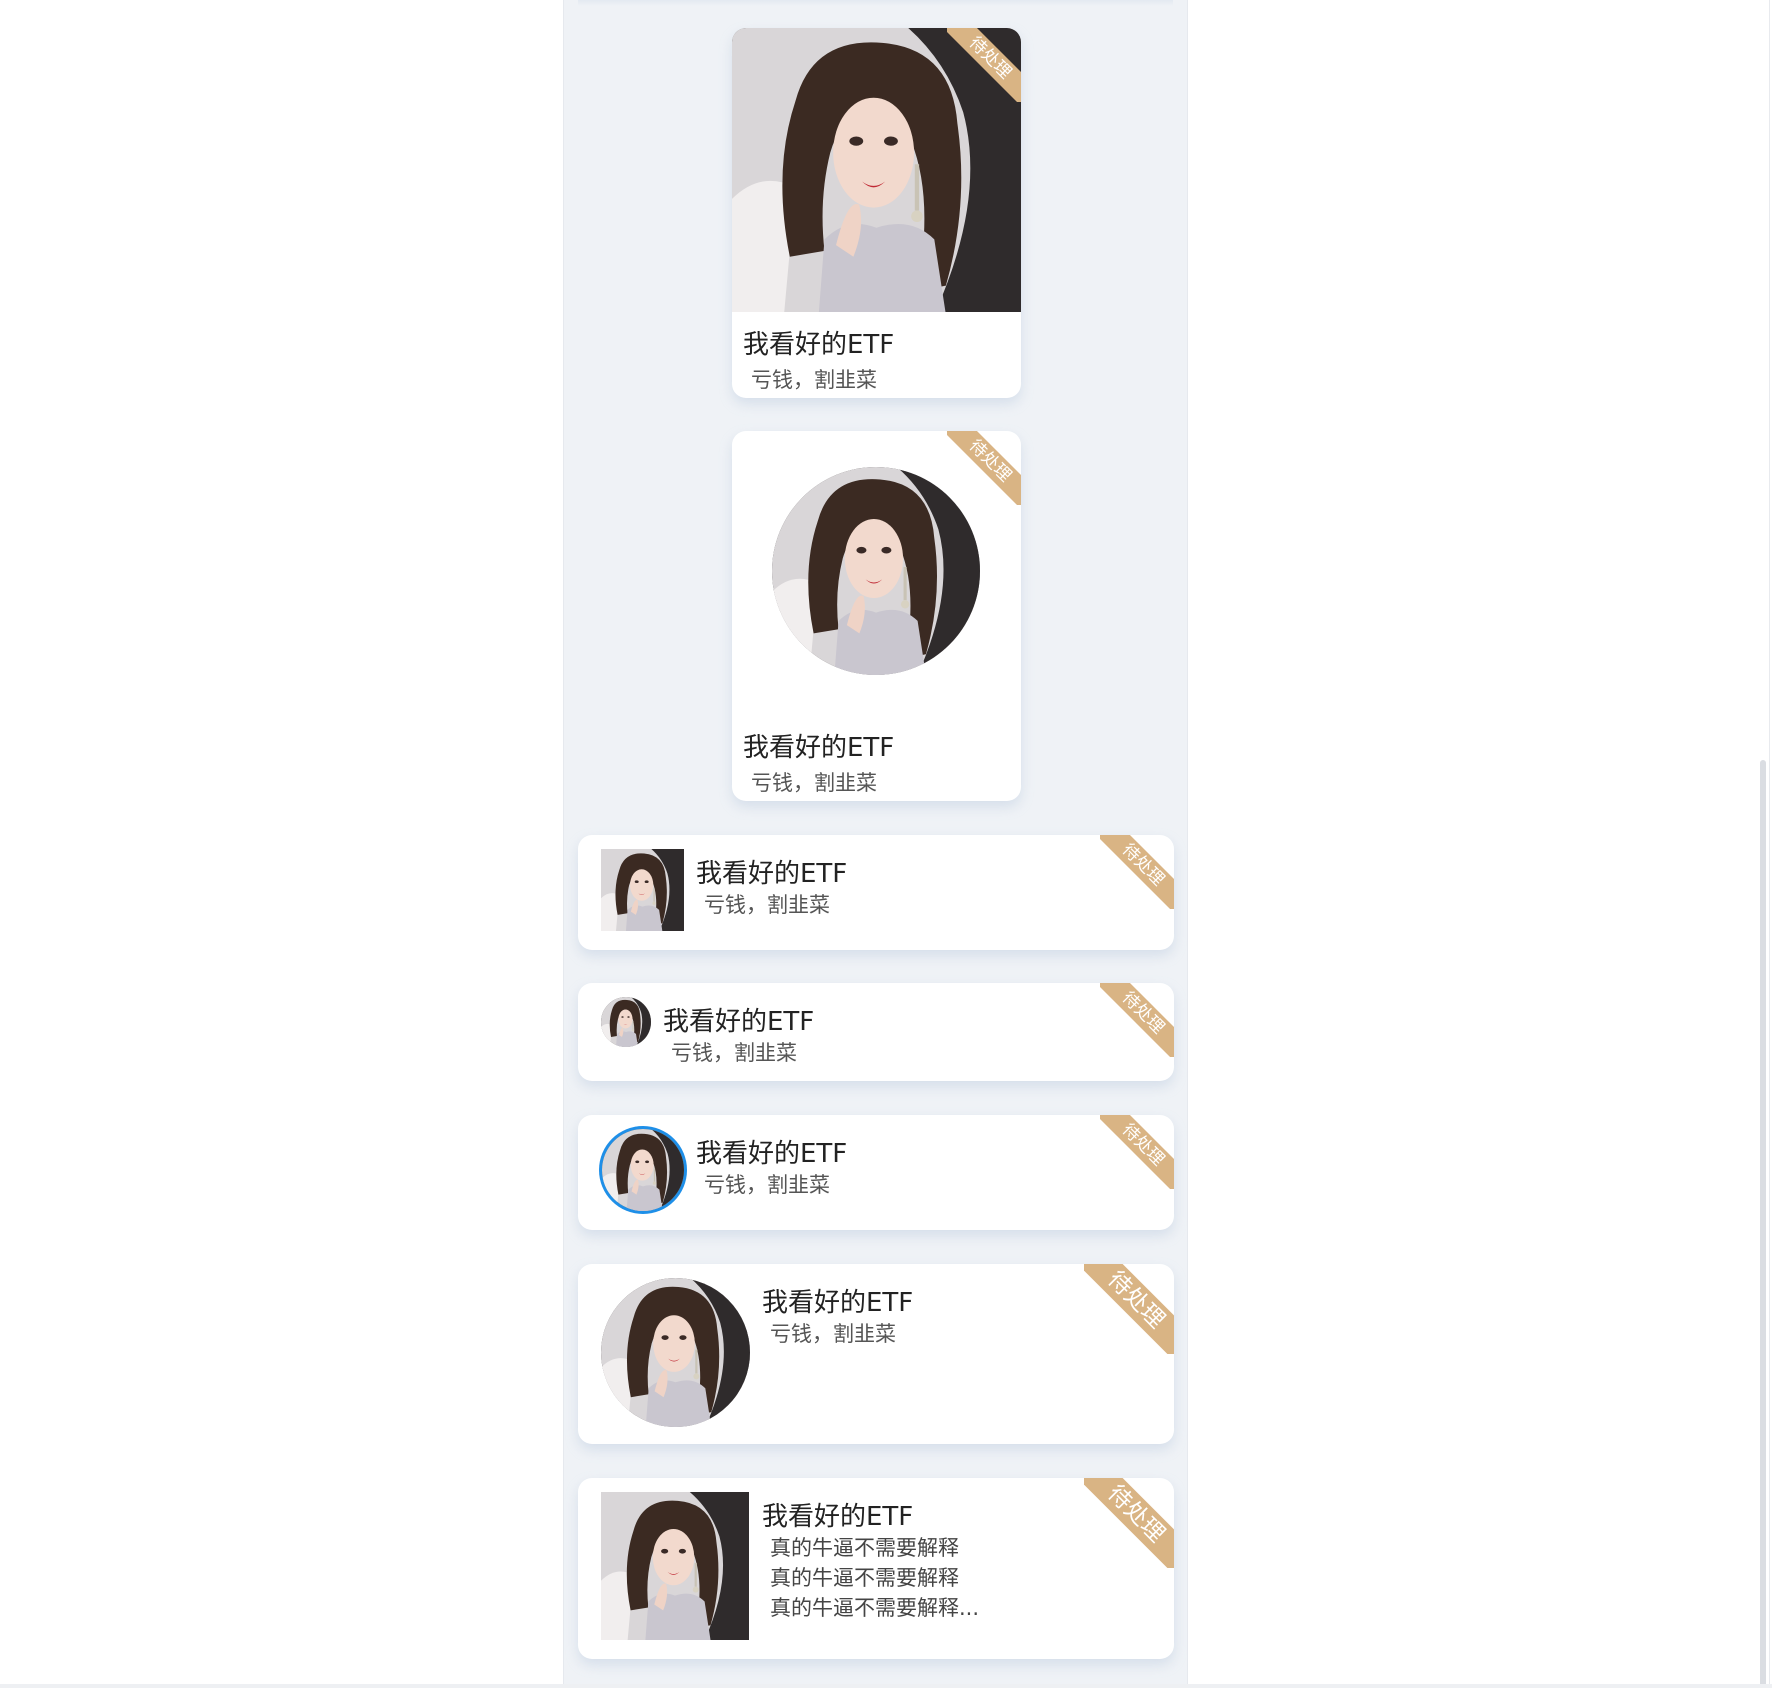 The width and height of the screenshot is (1772, 1688). What do you see at coordinates (1763, 1224) in the screenshot?
I see `scrollbar-thumb` at bounding box center [1763, 1224].